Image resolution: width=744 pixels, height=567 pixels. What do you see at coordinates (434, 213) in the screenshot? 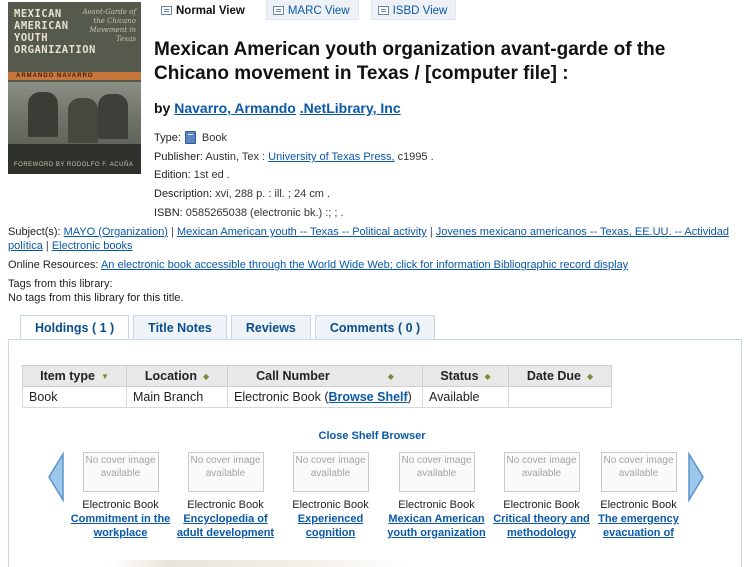
I see `isbn-row: ISBN: 0585265038 (electronic bk.) :; ; .` at bounding box center [434, 213].